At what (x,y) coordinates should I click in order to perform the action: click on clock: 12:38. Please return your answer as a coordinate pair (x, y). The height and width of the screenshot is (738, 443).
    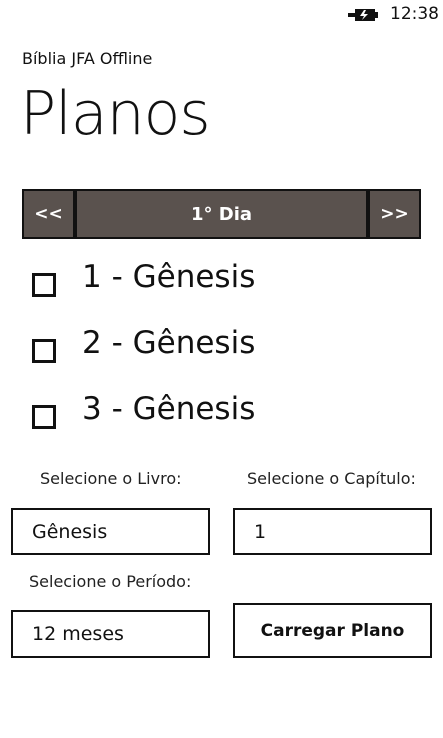
    Looking at the image, I should click on (414, 14).